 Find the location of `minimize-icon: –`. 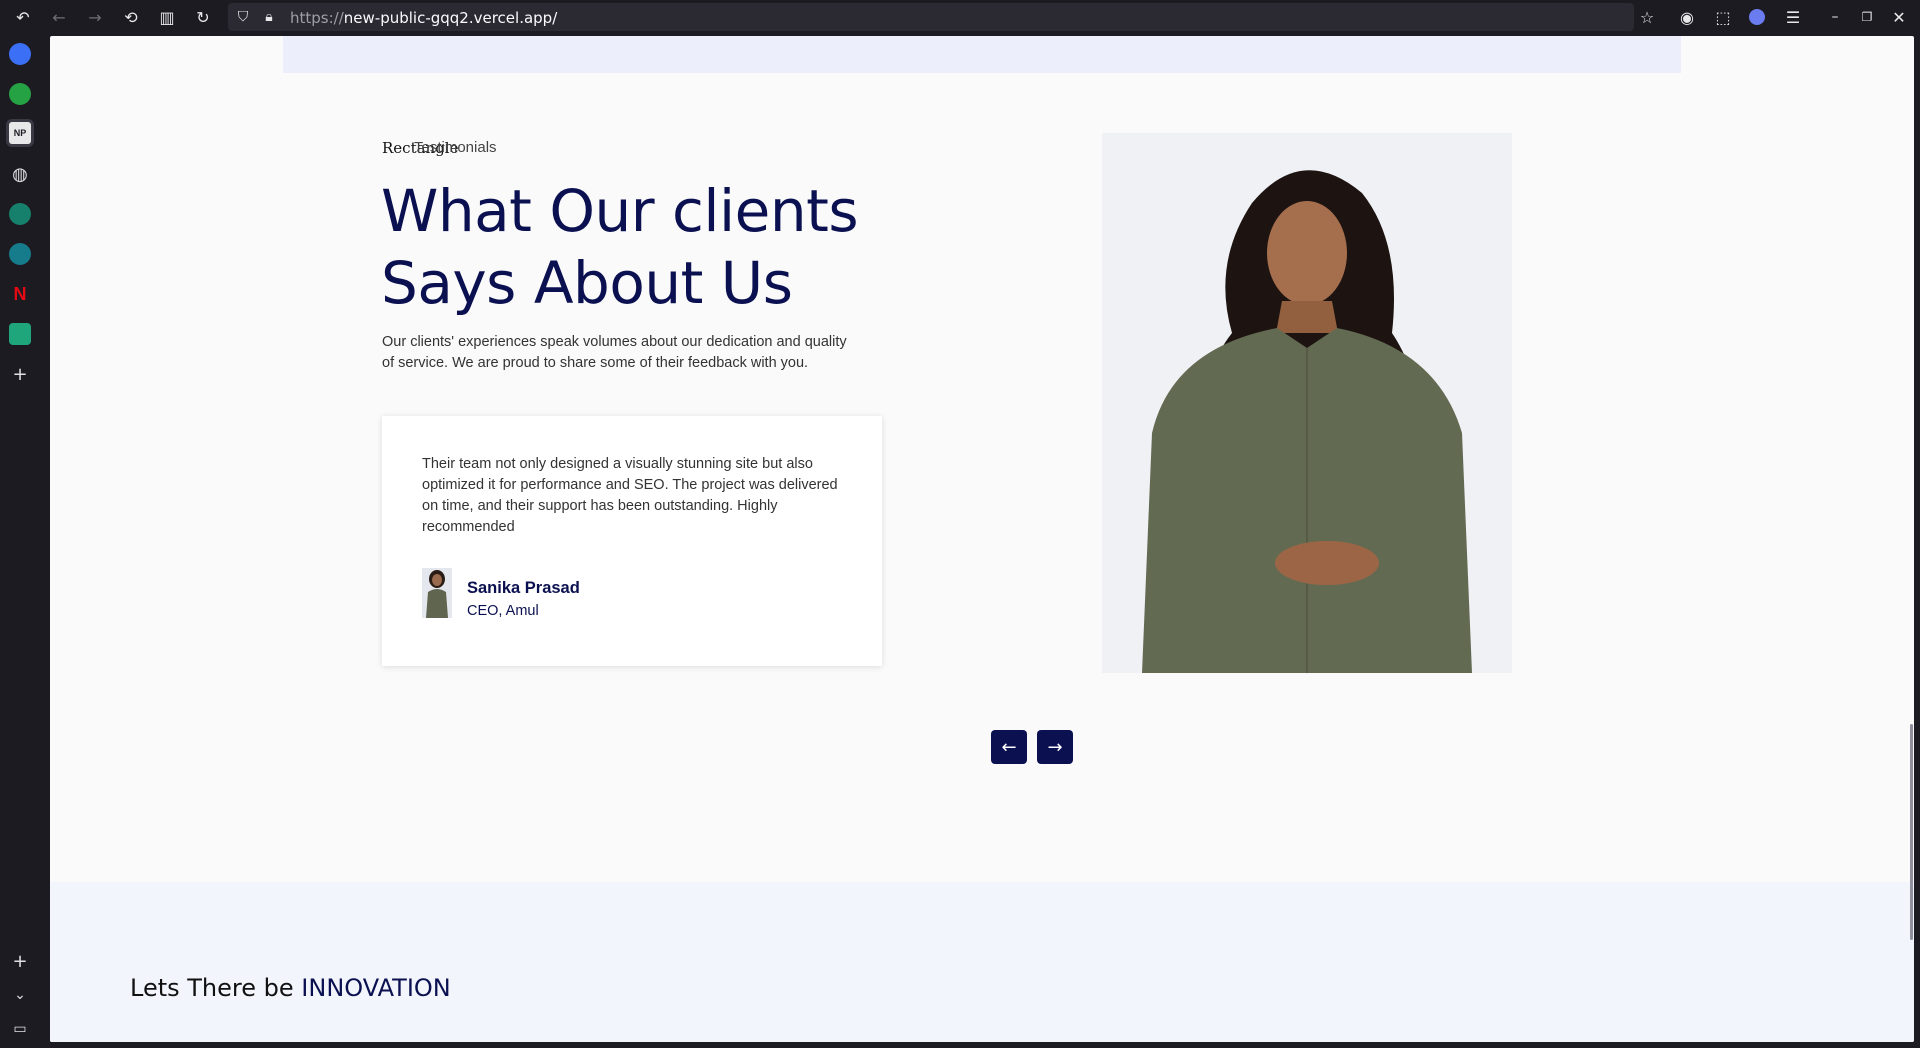

minimize-icon: – is located at coordinates (1835, 17).